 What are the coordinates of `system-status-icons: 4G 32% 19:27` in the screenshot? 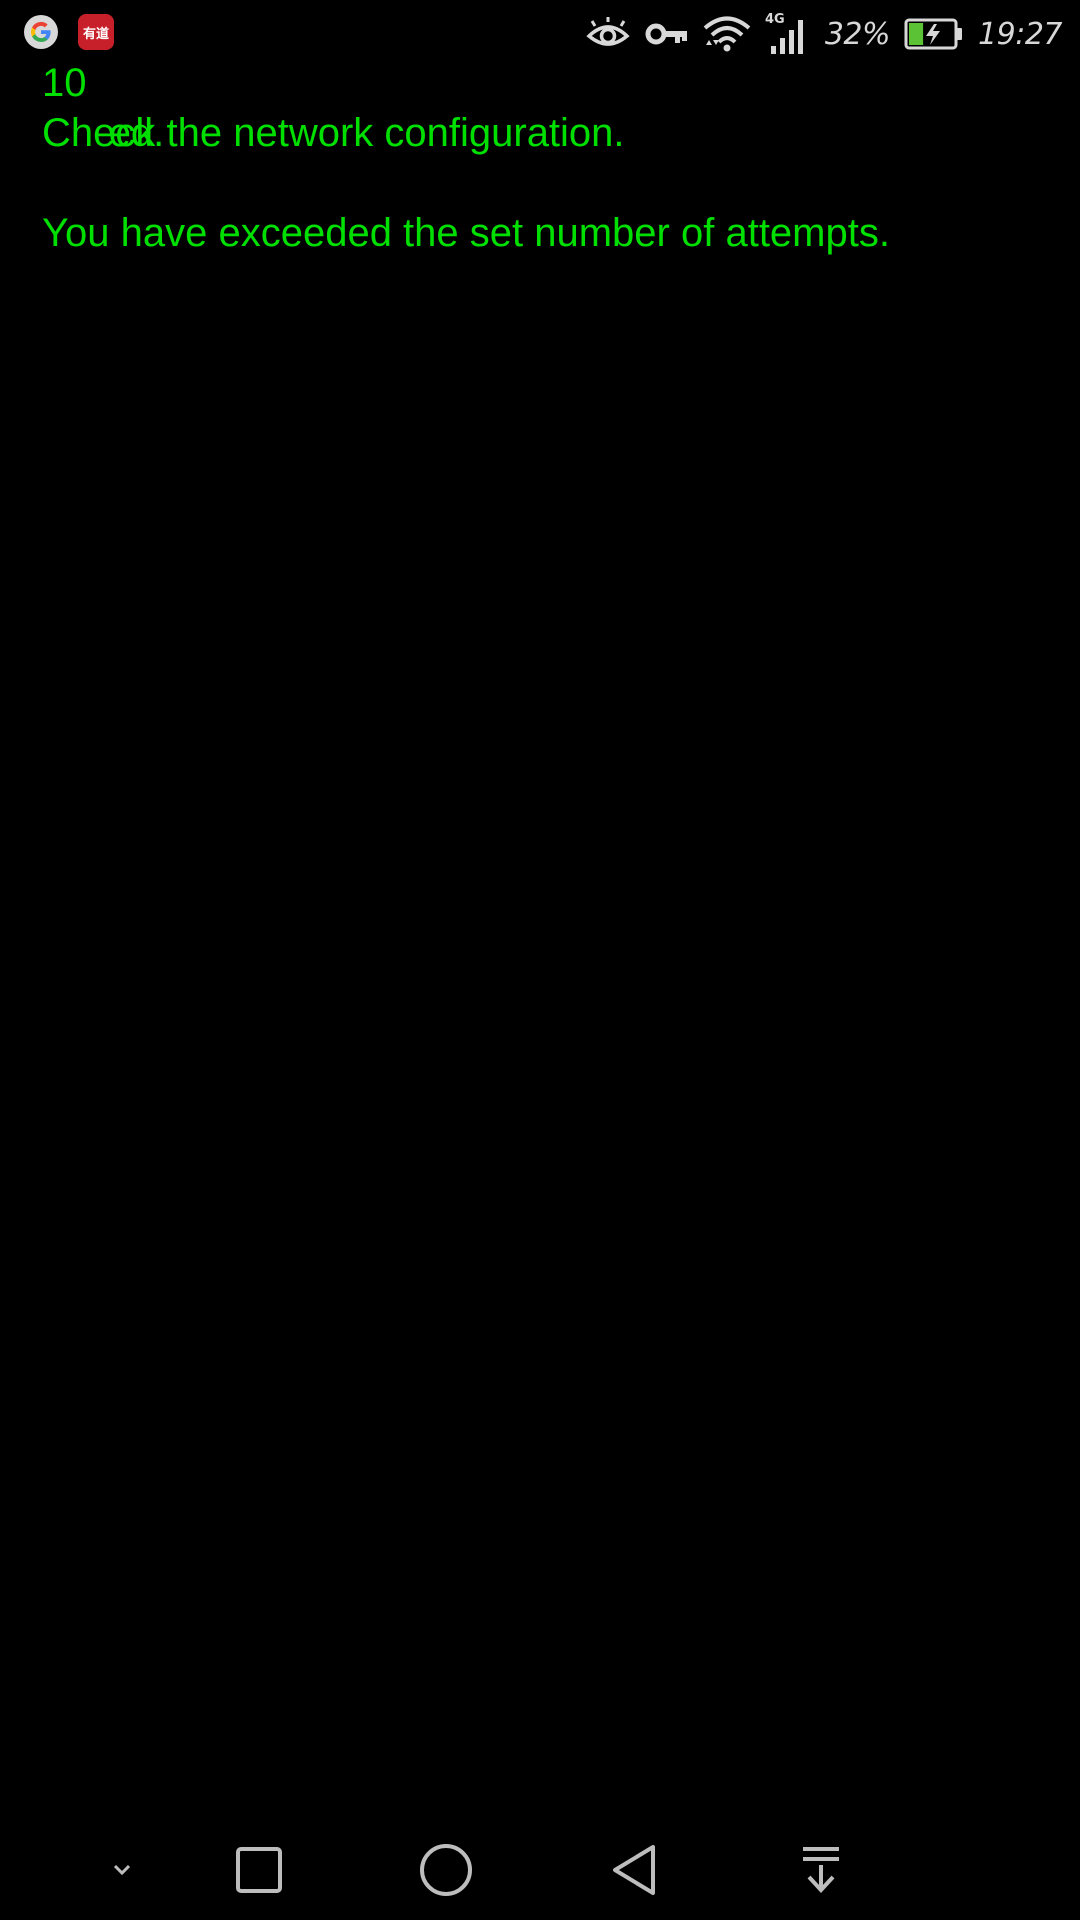 It's located at (823, 34).